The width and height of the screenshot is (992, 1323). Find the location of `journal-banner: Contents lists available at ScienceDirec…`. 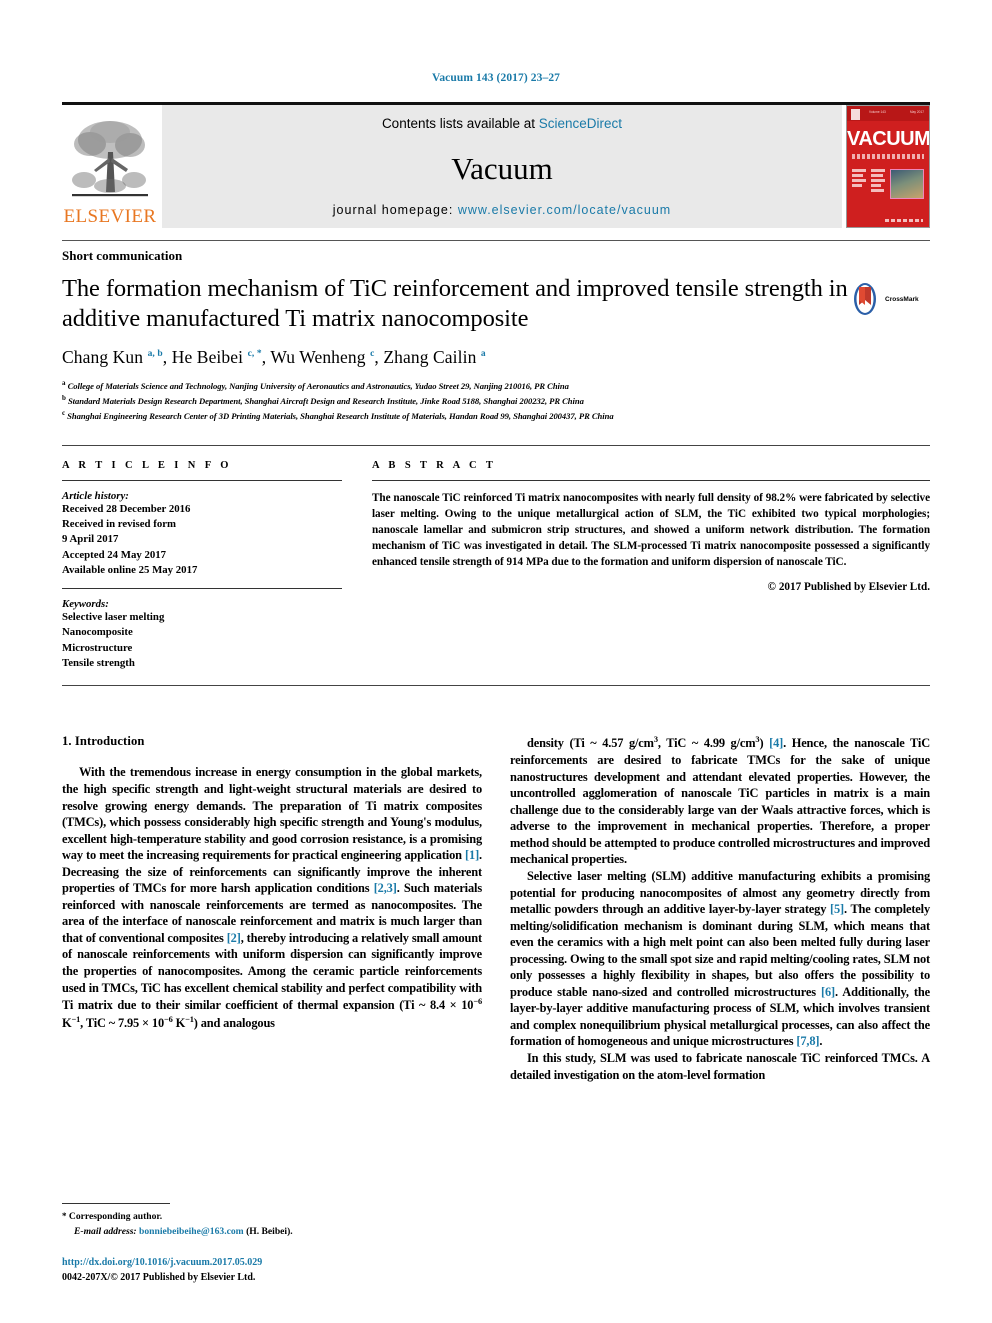

journal-banner: Contents lists available at ScienceDirec… is located at coordinates (502, 166).